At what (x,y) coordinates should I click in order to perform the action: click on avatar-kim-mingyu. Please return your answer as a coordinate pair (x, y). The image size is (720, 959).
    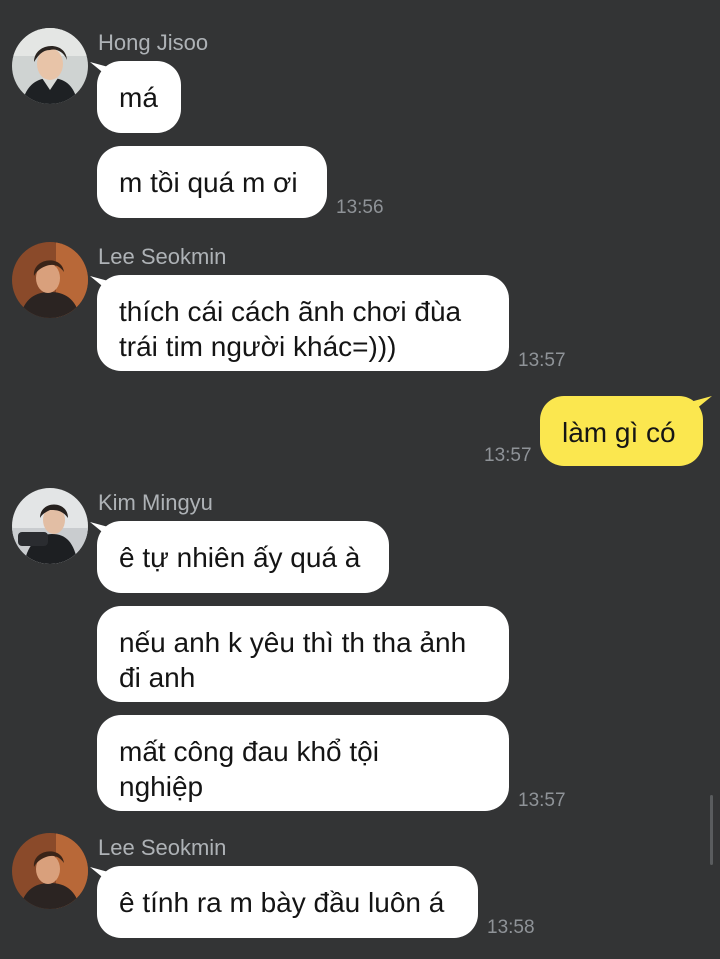
    Looking at the image, I should click on (50, 526).